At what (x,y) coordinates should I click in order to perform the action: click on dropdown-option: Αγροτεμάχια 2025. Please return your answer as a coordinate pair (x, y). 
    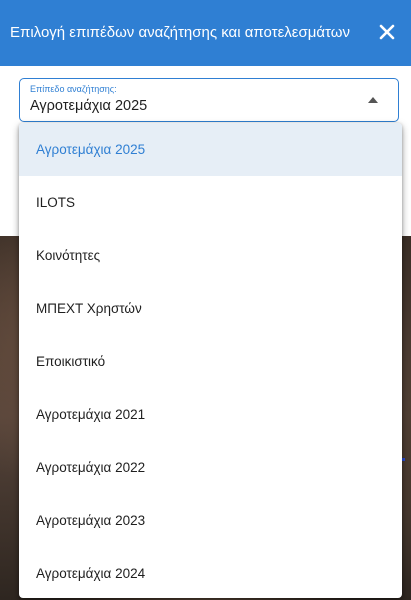
    Looking at the image, I should click on (210, 149).